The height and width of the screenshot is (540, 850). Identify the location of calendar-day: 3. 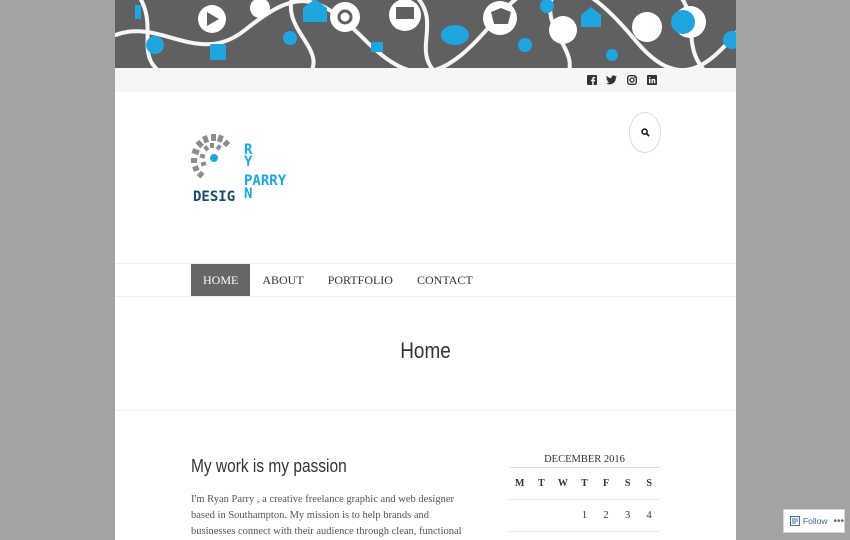
(627, 515).